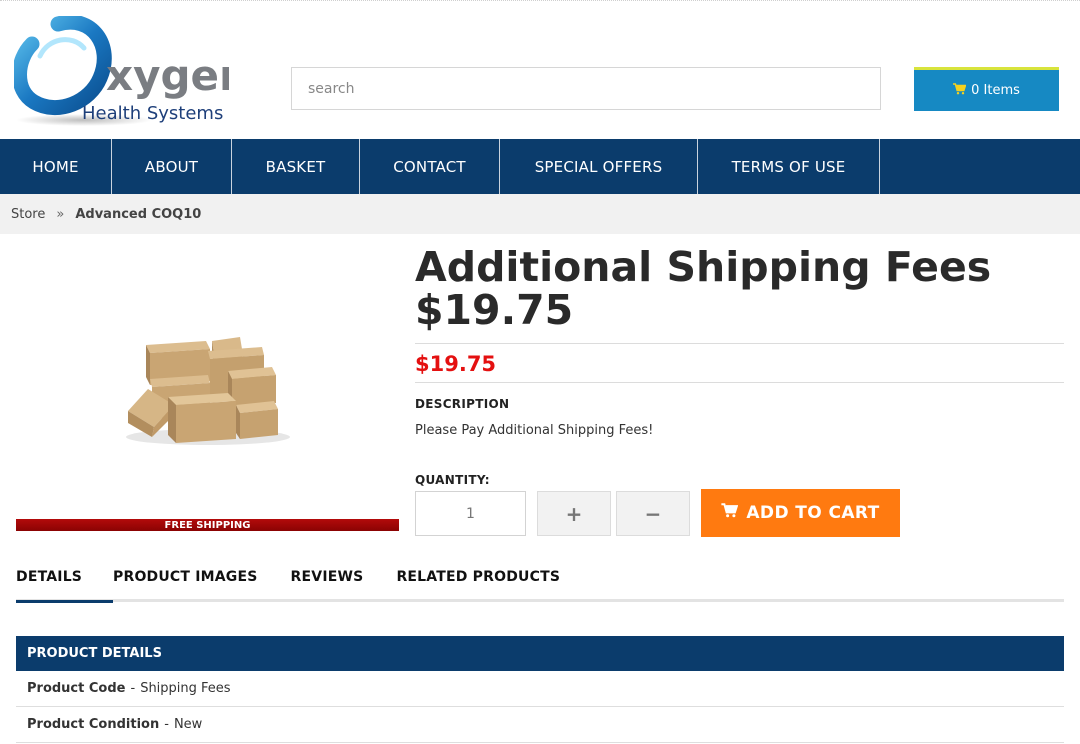  I want to click on detail-row-product-condition: Product Condition - New, so click(540, 725).